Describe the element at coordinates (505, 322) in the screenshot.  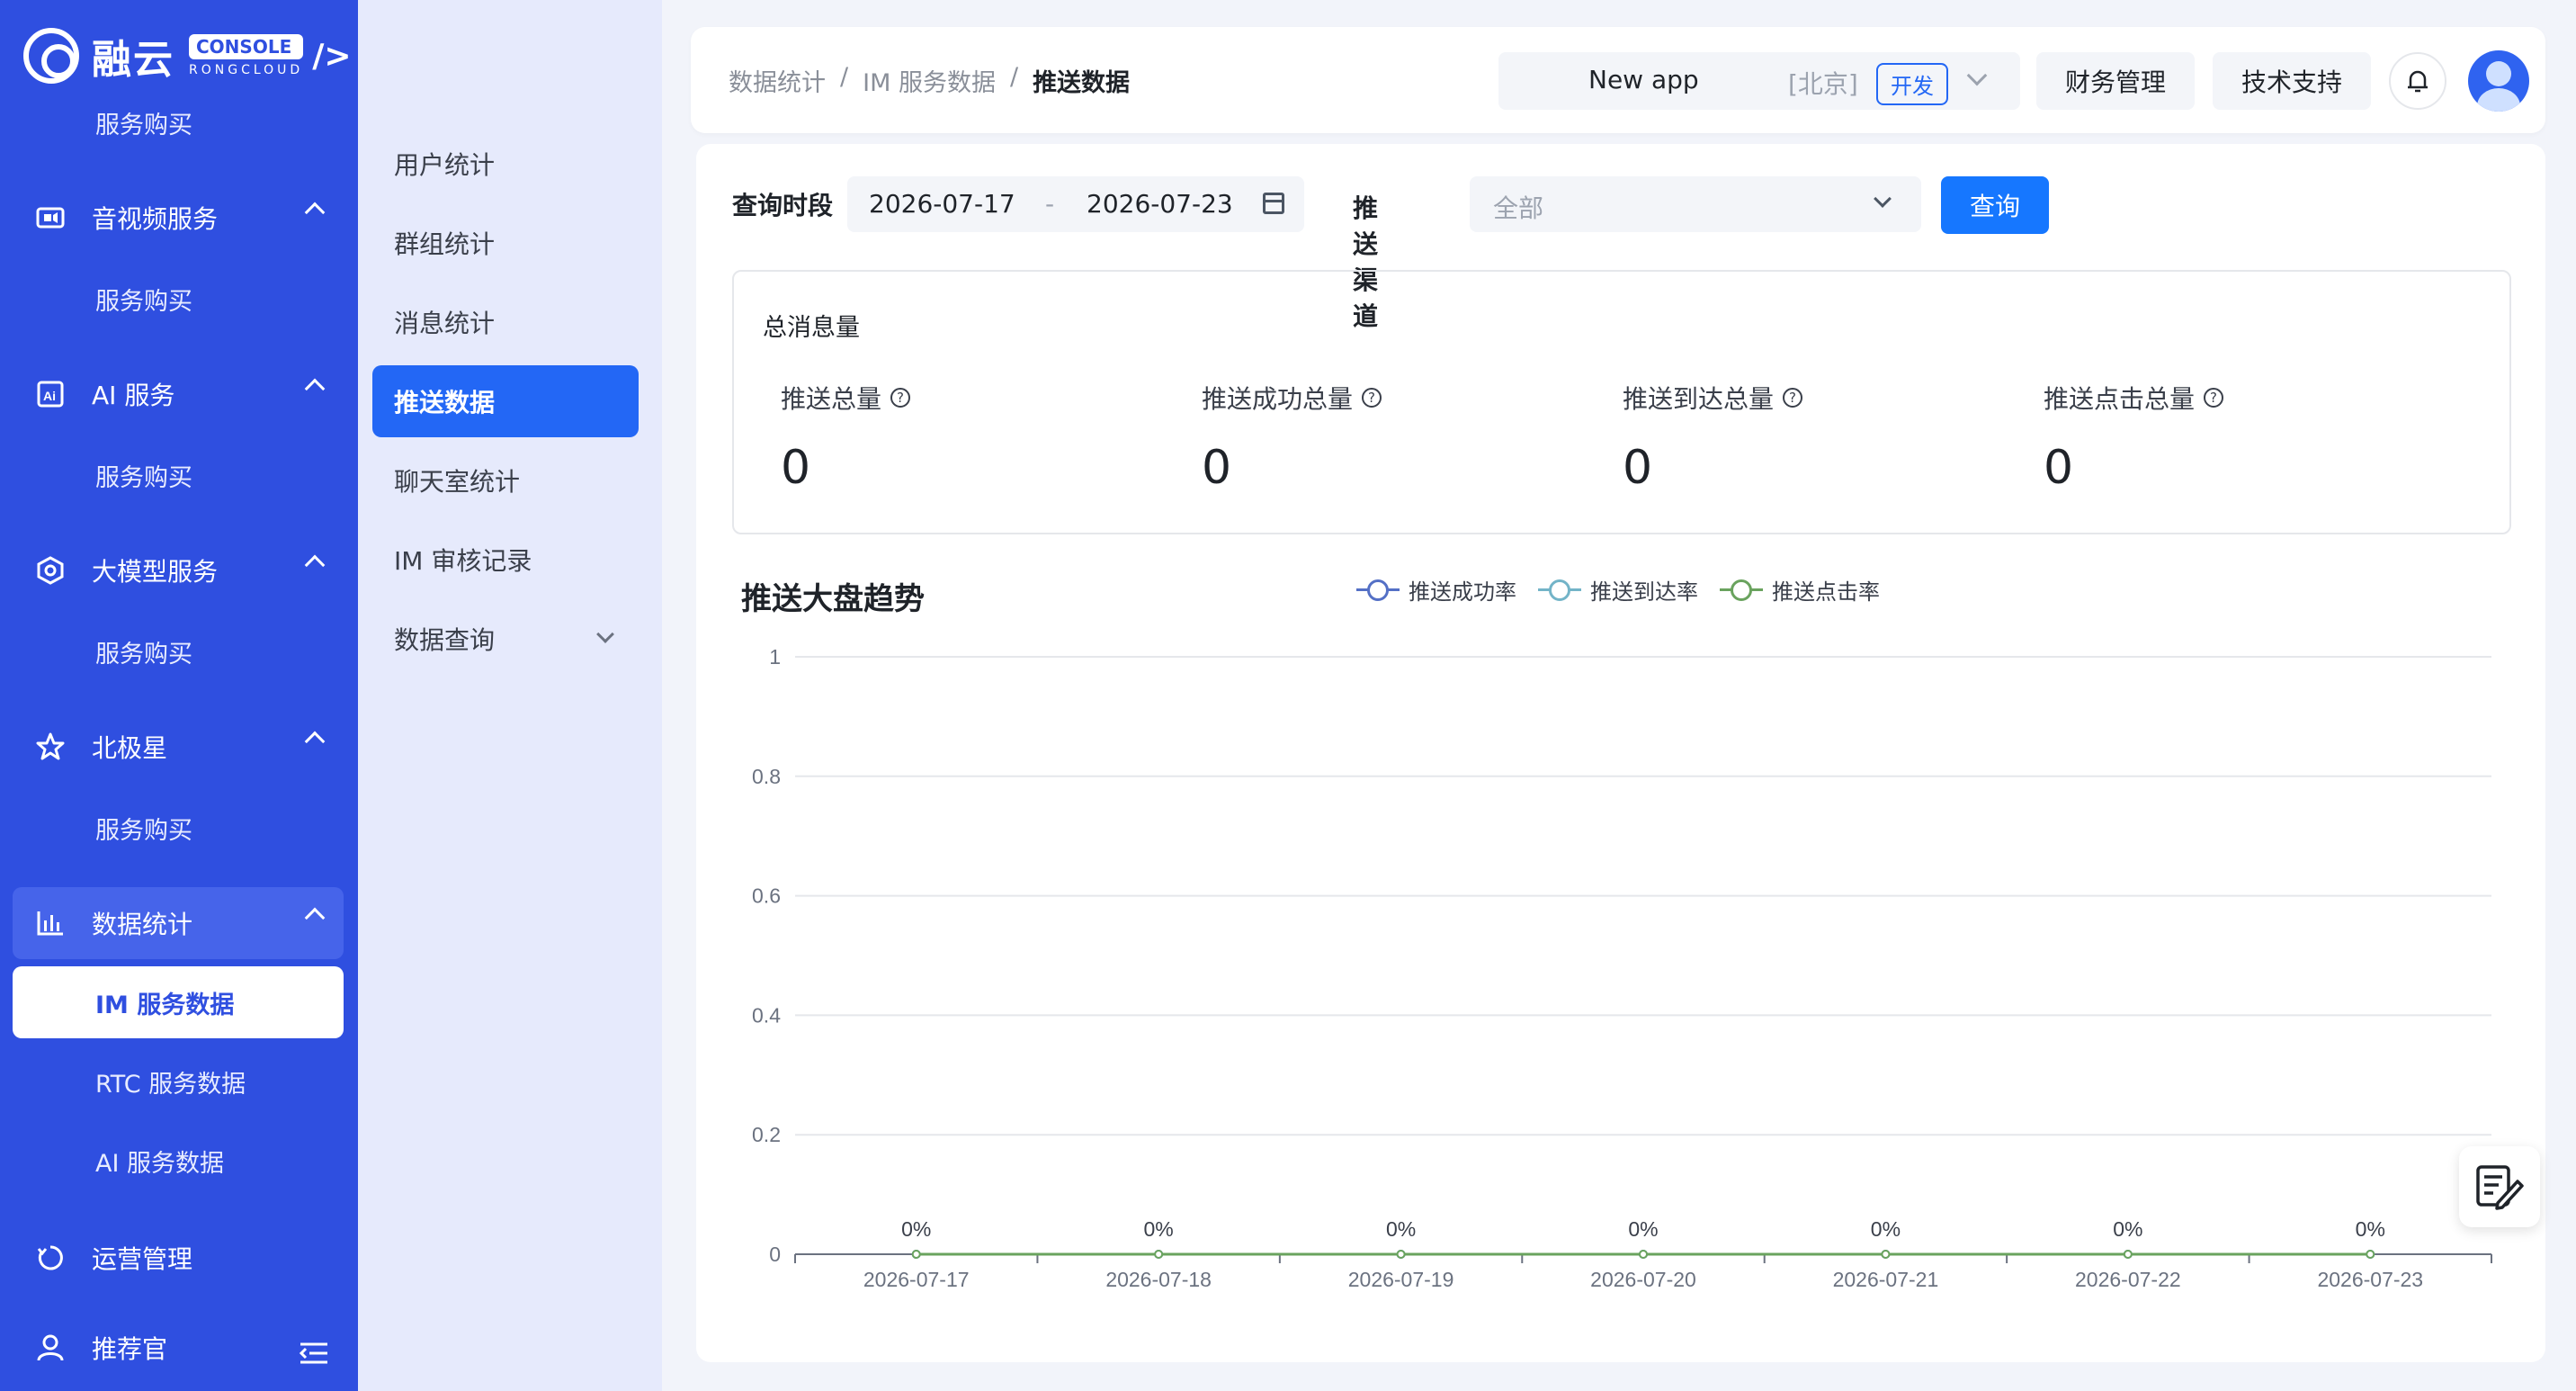
I see `subnav-item-message-stats: 消息统计` at that location.